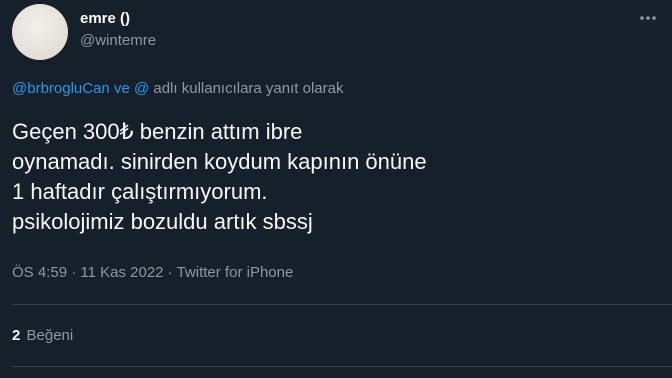  Describe the element at coordinates (248, 88) in the screenshot. I see `reply-suffix: adlı kullanıcılara yanıt olarak` at that location.